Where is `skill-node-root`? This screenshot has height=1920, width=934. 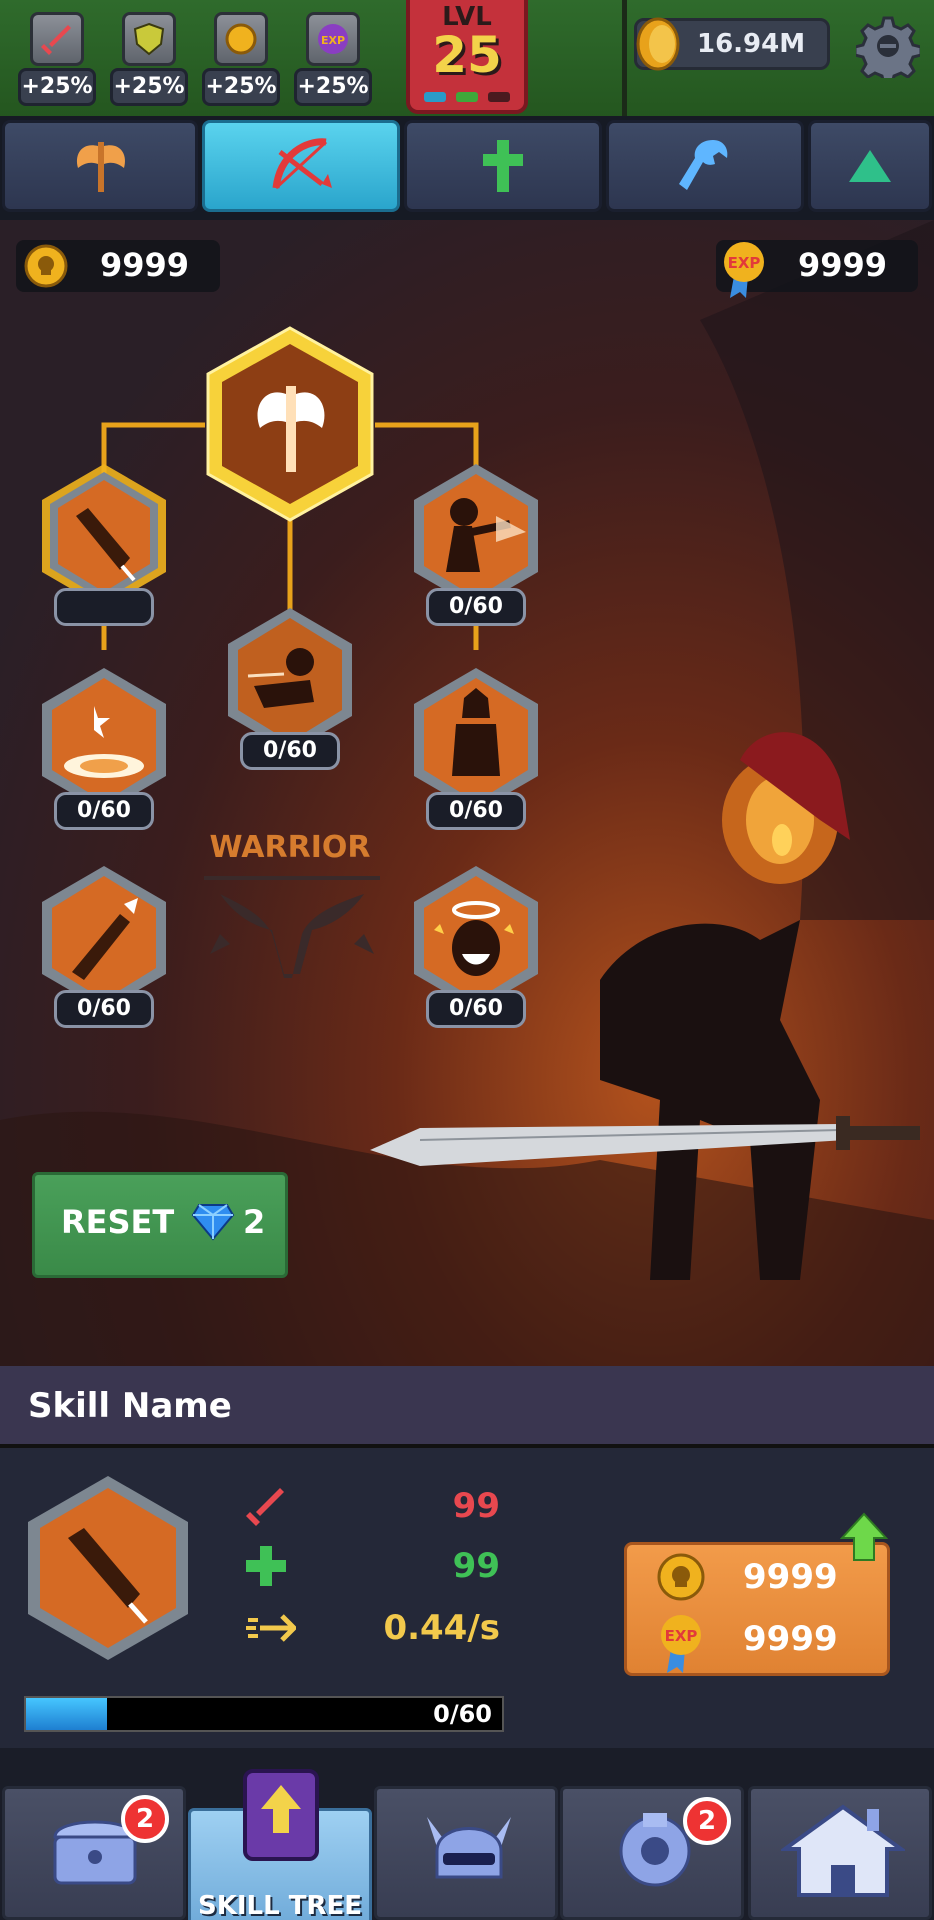 skill-node-root is located at coordinates (290, 424).